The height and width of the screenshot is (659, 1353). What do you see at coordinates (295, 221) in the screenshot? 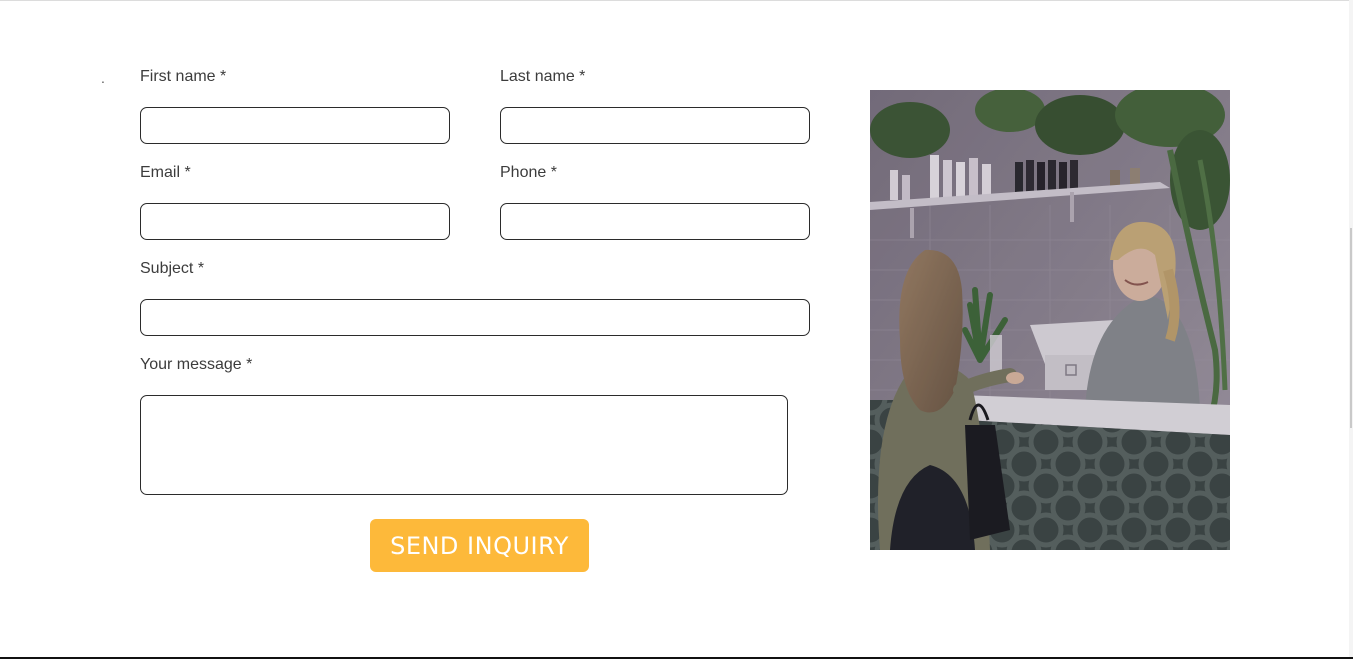
I see `email-input` at bounding box center [295, 221].